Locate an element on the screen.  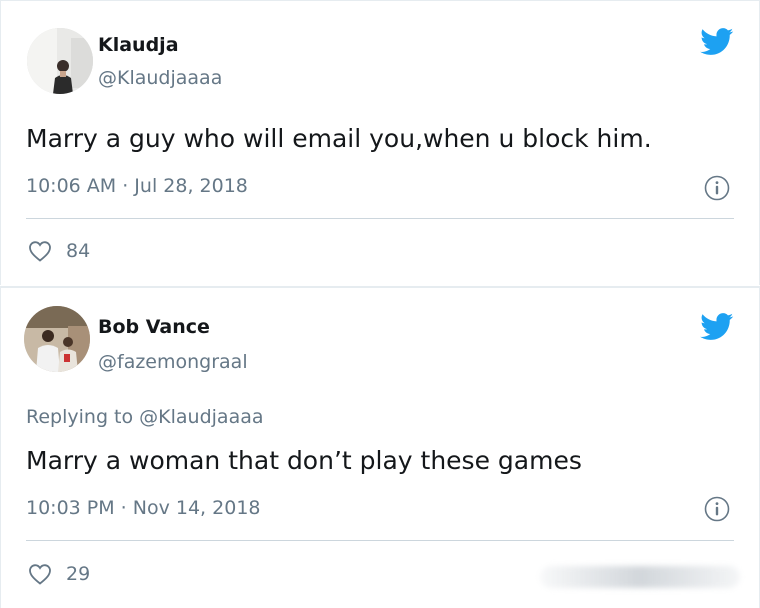
user-handle: @fazemongraal is located at coordinates (173, 362).